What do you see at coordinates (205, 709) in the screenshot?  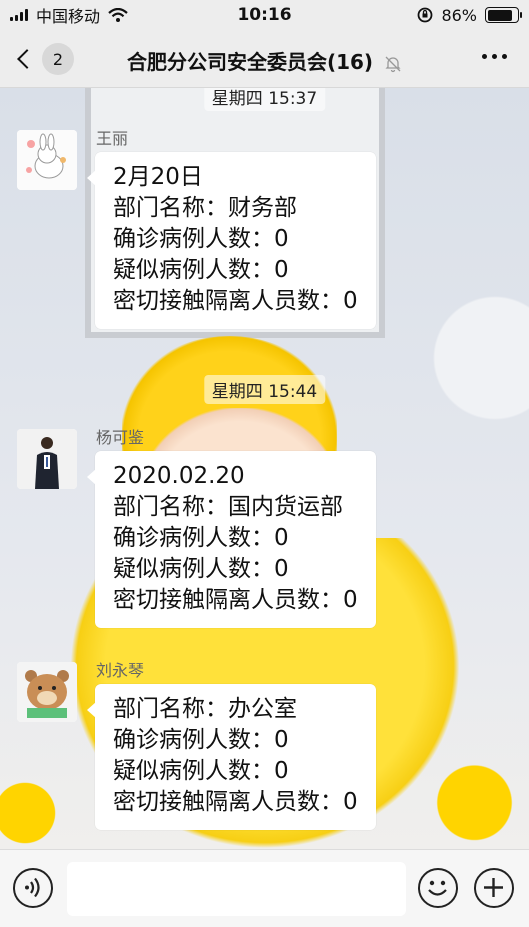 I see `message-line: 部门名称：办公室` at bounding box center [205, 709].